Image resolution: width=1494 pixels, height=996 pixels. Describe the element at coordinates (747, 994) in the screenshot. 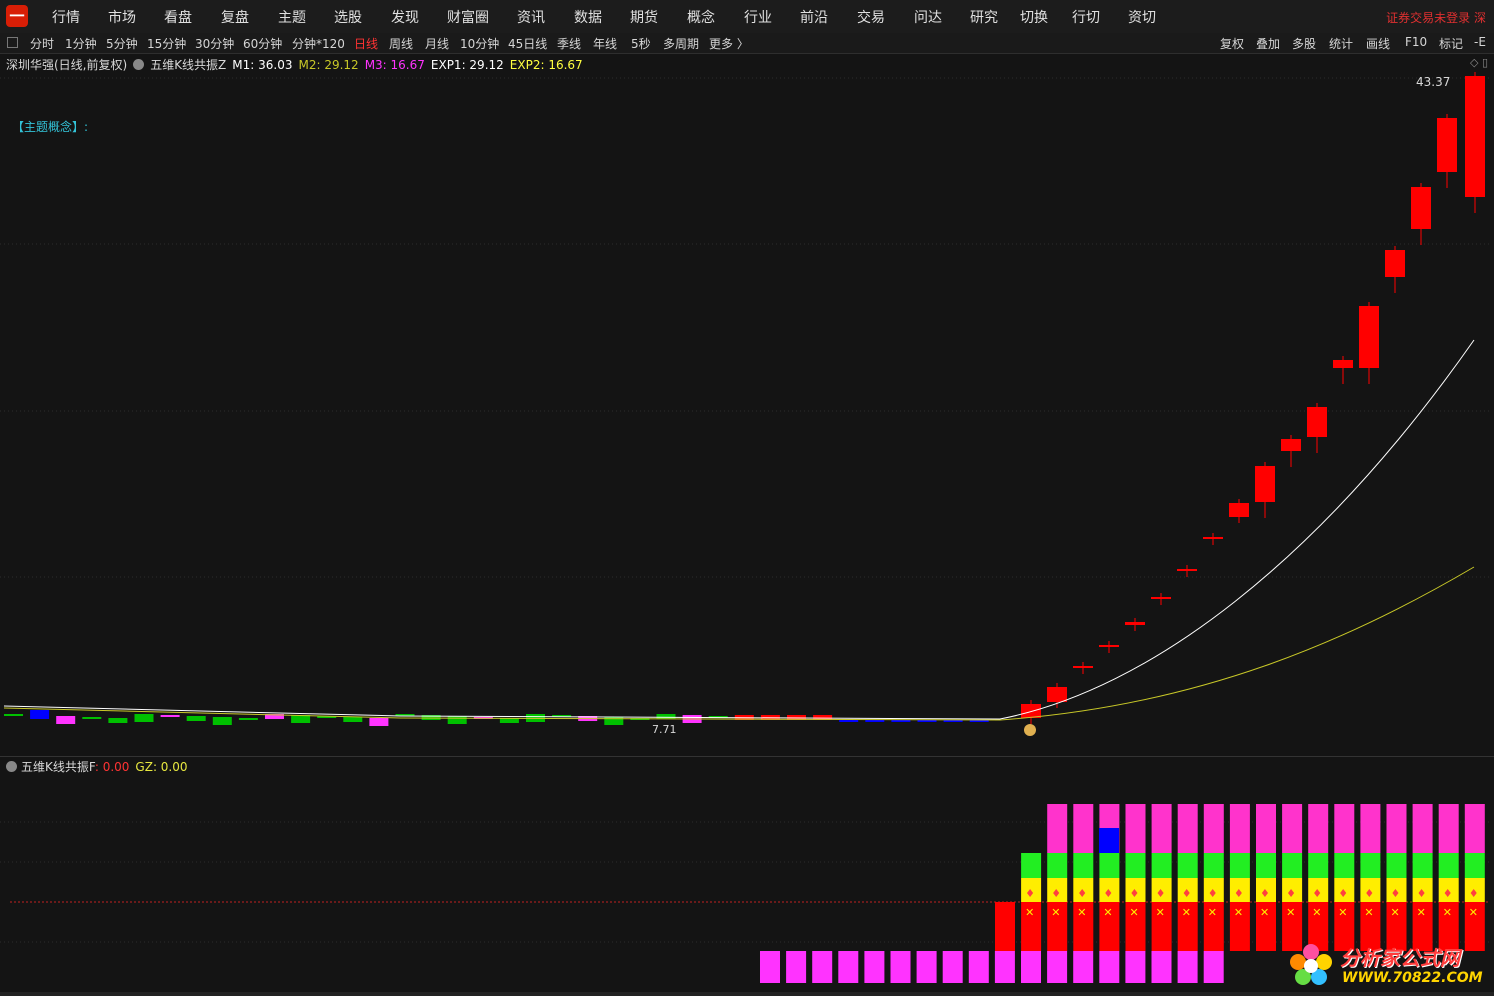

I see `time-axis-strip` at that location.